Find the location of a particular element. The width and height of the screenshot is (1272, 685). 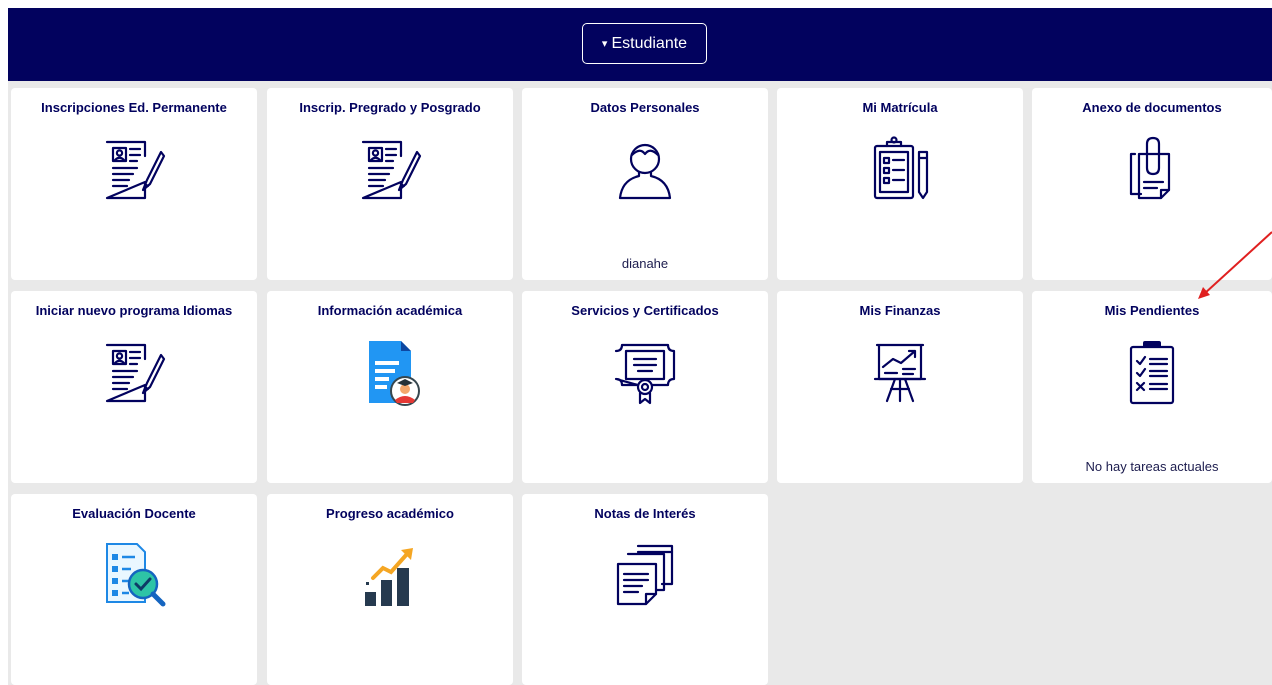

tile-inscrip-pregrado-posgrado: Inscrip. Pregrado y Posgrado is located at coordinates (390, 184).